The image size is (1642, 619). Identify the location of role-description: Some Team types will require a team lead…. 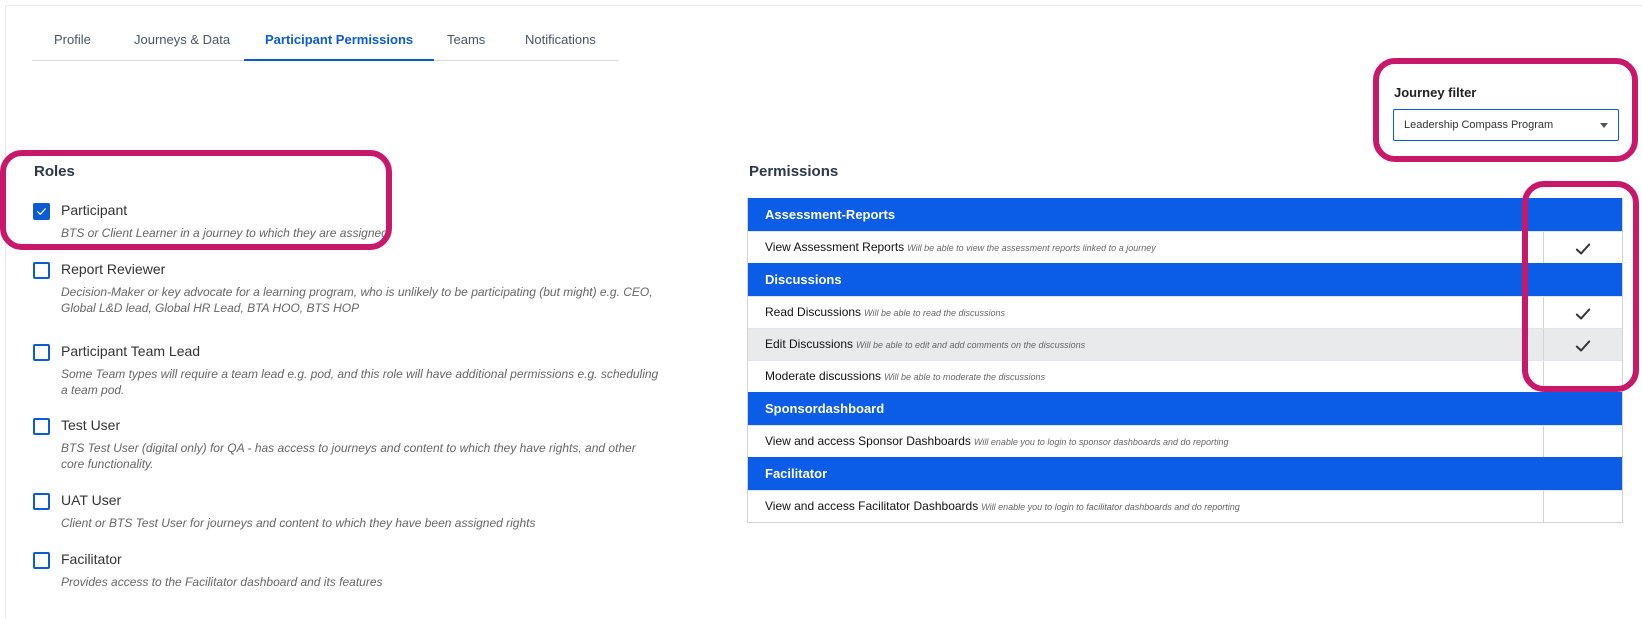
(360, 382).